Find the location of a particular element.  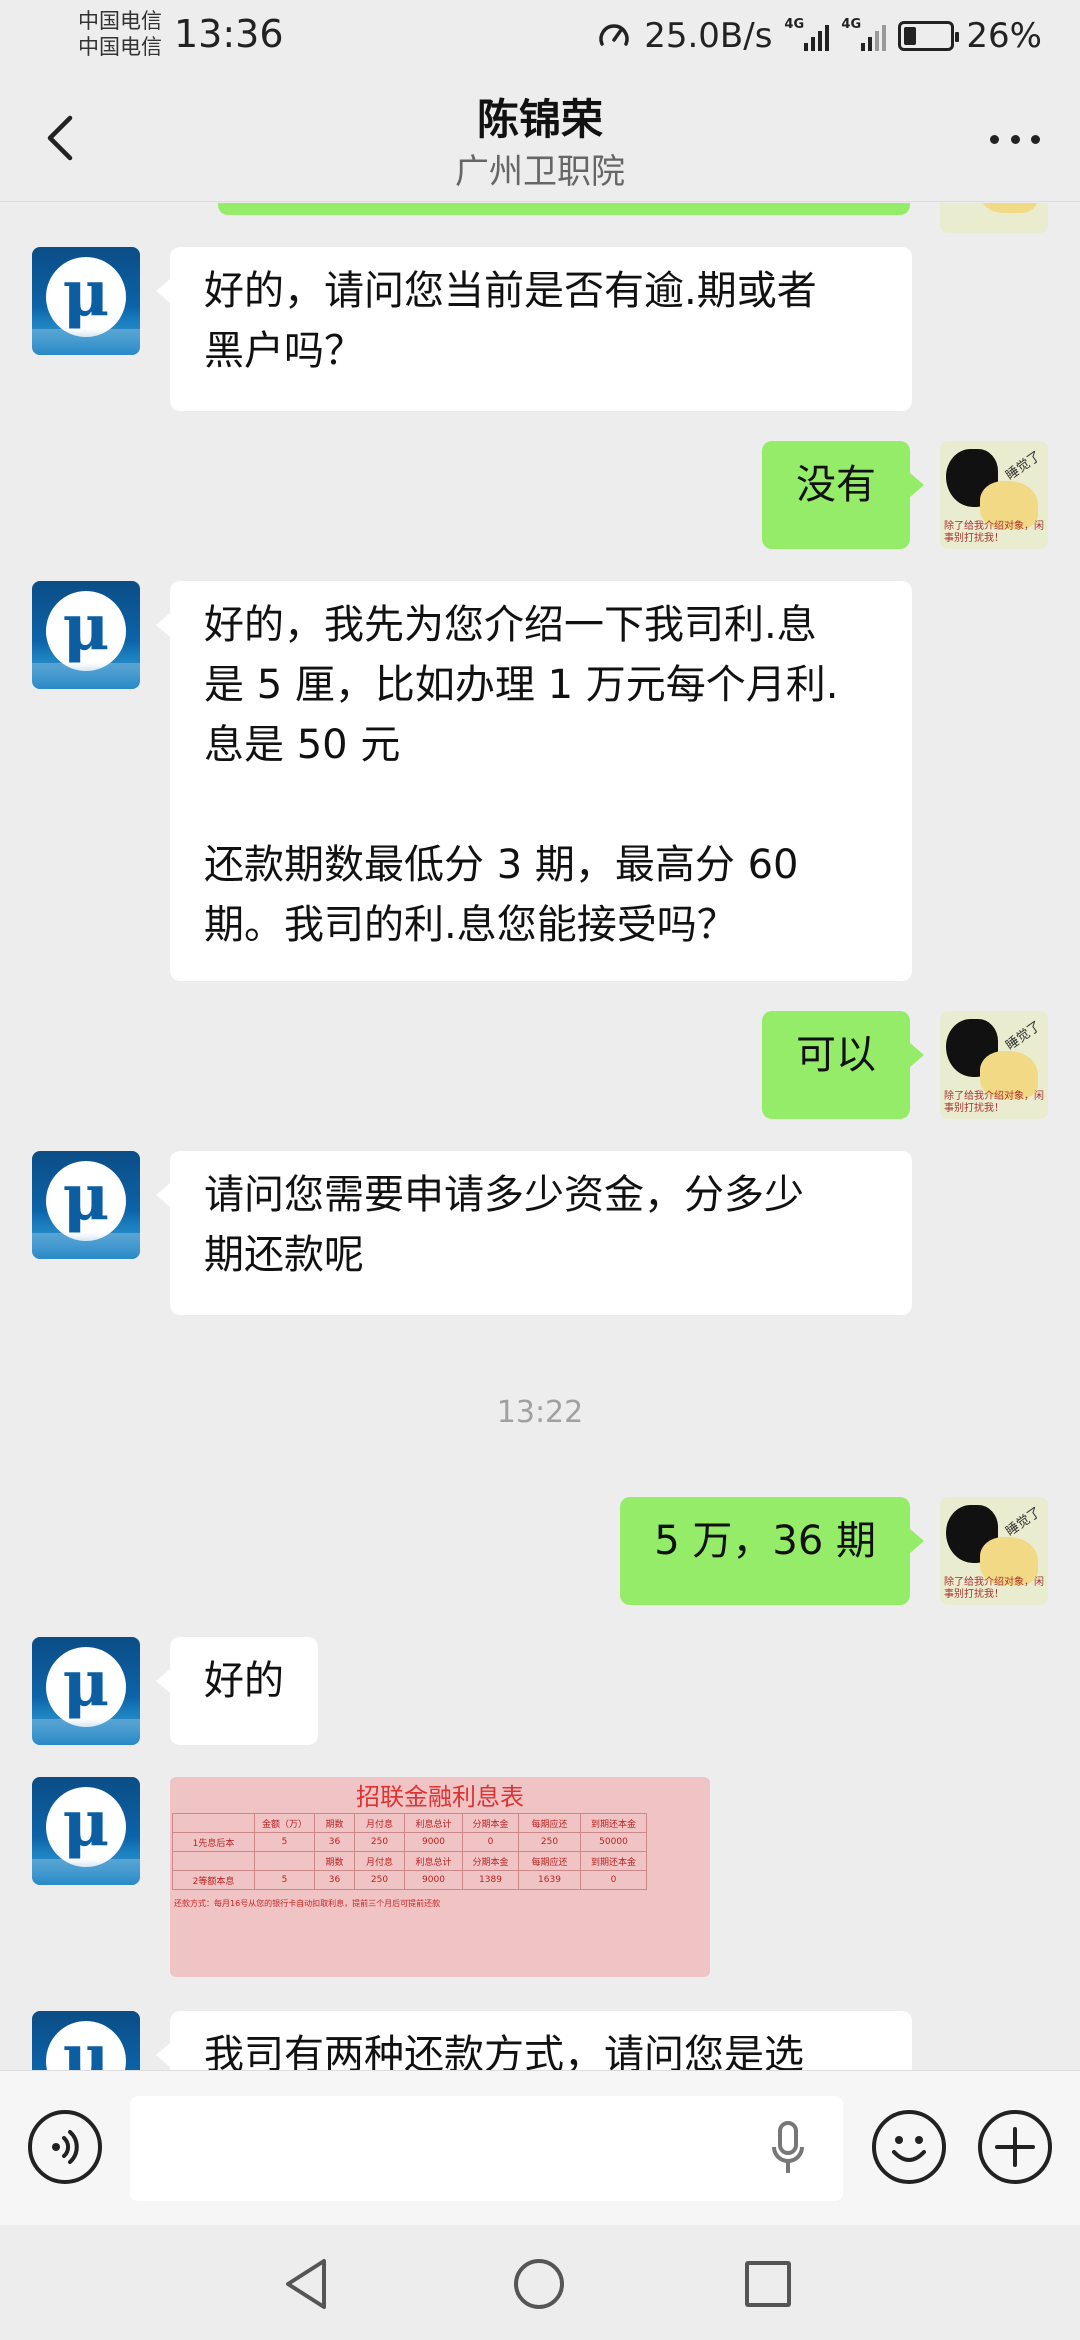

table-cell: 2等额本息 is located at coordinates (213, 1880).